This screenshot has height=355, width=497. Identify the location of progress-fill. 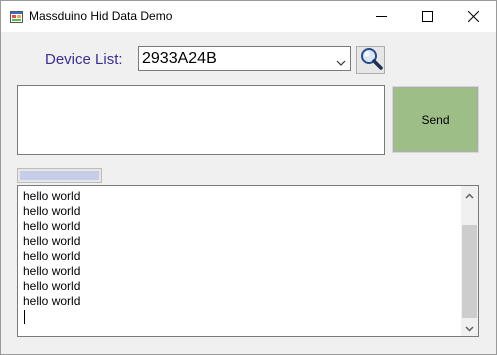
(59, 175).